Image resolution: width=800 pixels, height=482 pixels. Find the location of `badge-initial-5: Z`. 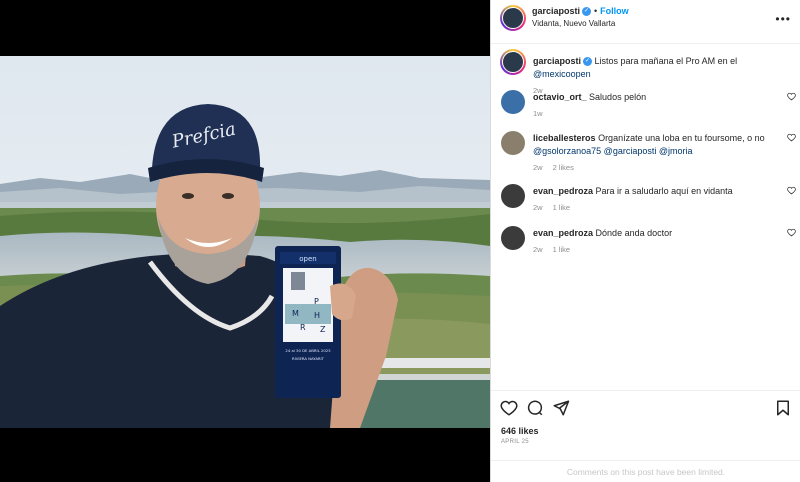

badge-initial-5: Z is located at coordinates (323, 329).